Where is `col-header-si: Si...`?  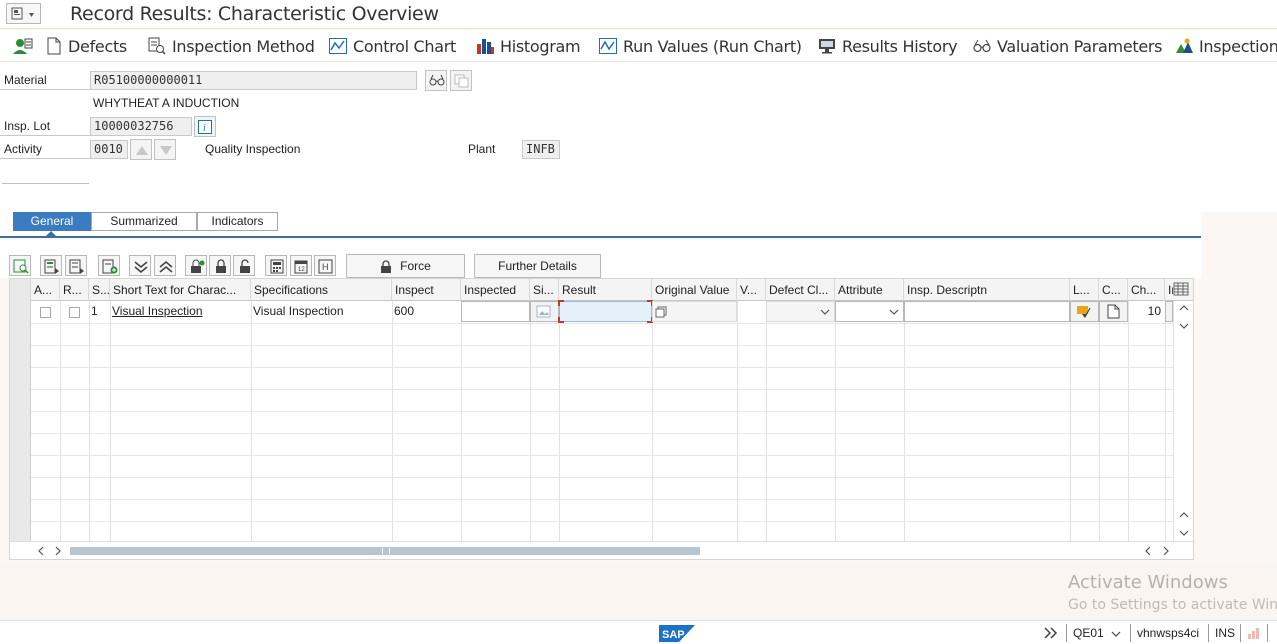
col-header-si: Si... is located at coordinates (544, 290).